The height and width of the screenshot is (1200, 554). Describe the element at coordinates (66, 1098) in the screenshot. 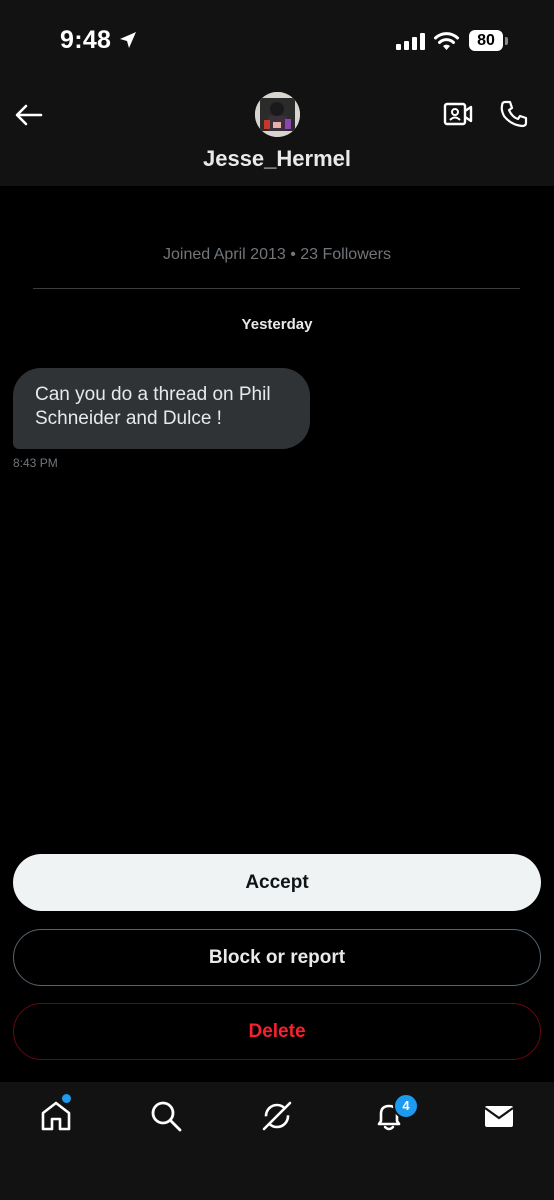

I see `home-unread-dot` at that location.